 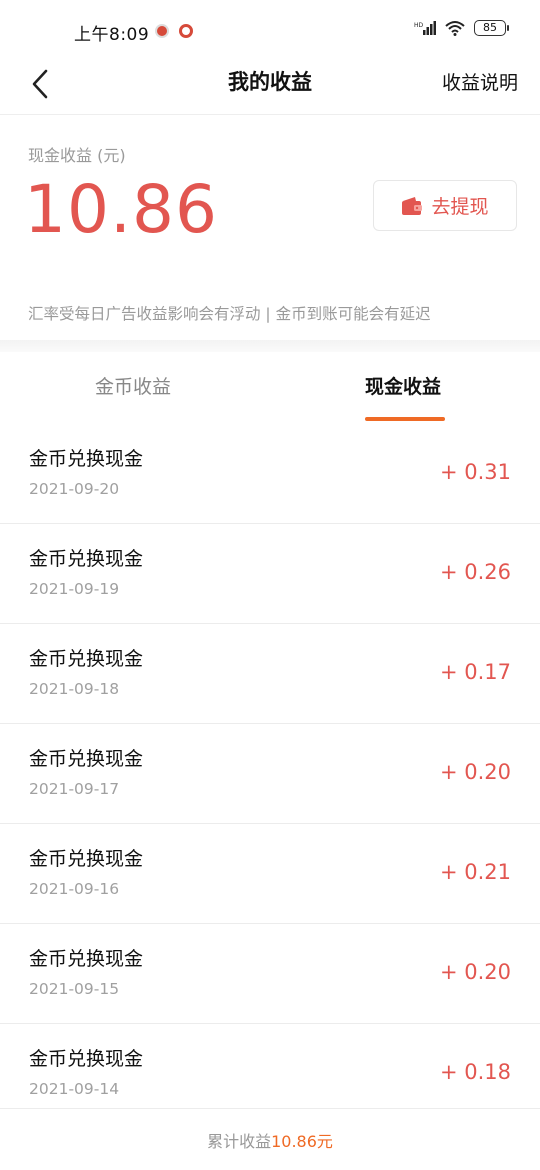 I want to click on cash-earnings-label: 现金收益 (元), so click(x=77, y=155).